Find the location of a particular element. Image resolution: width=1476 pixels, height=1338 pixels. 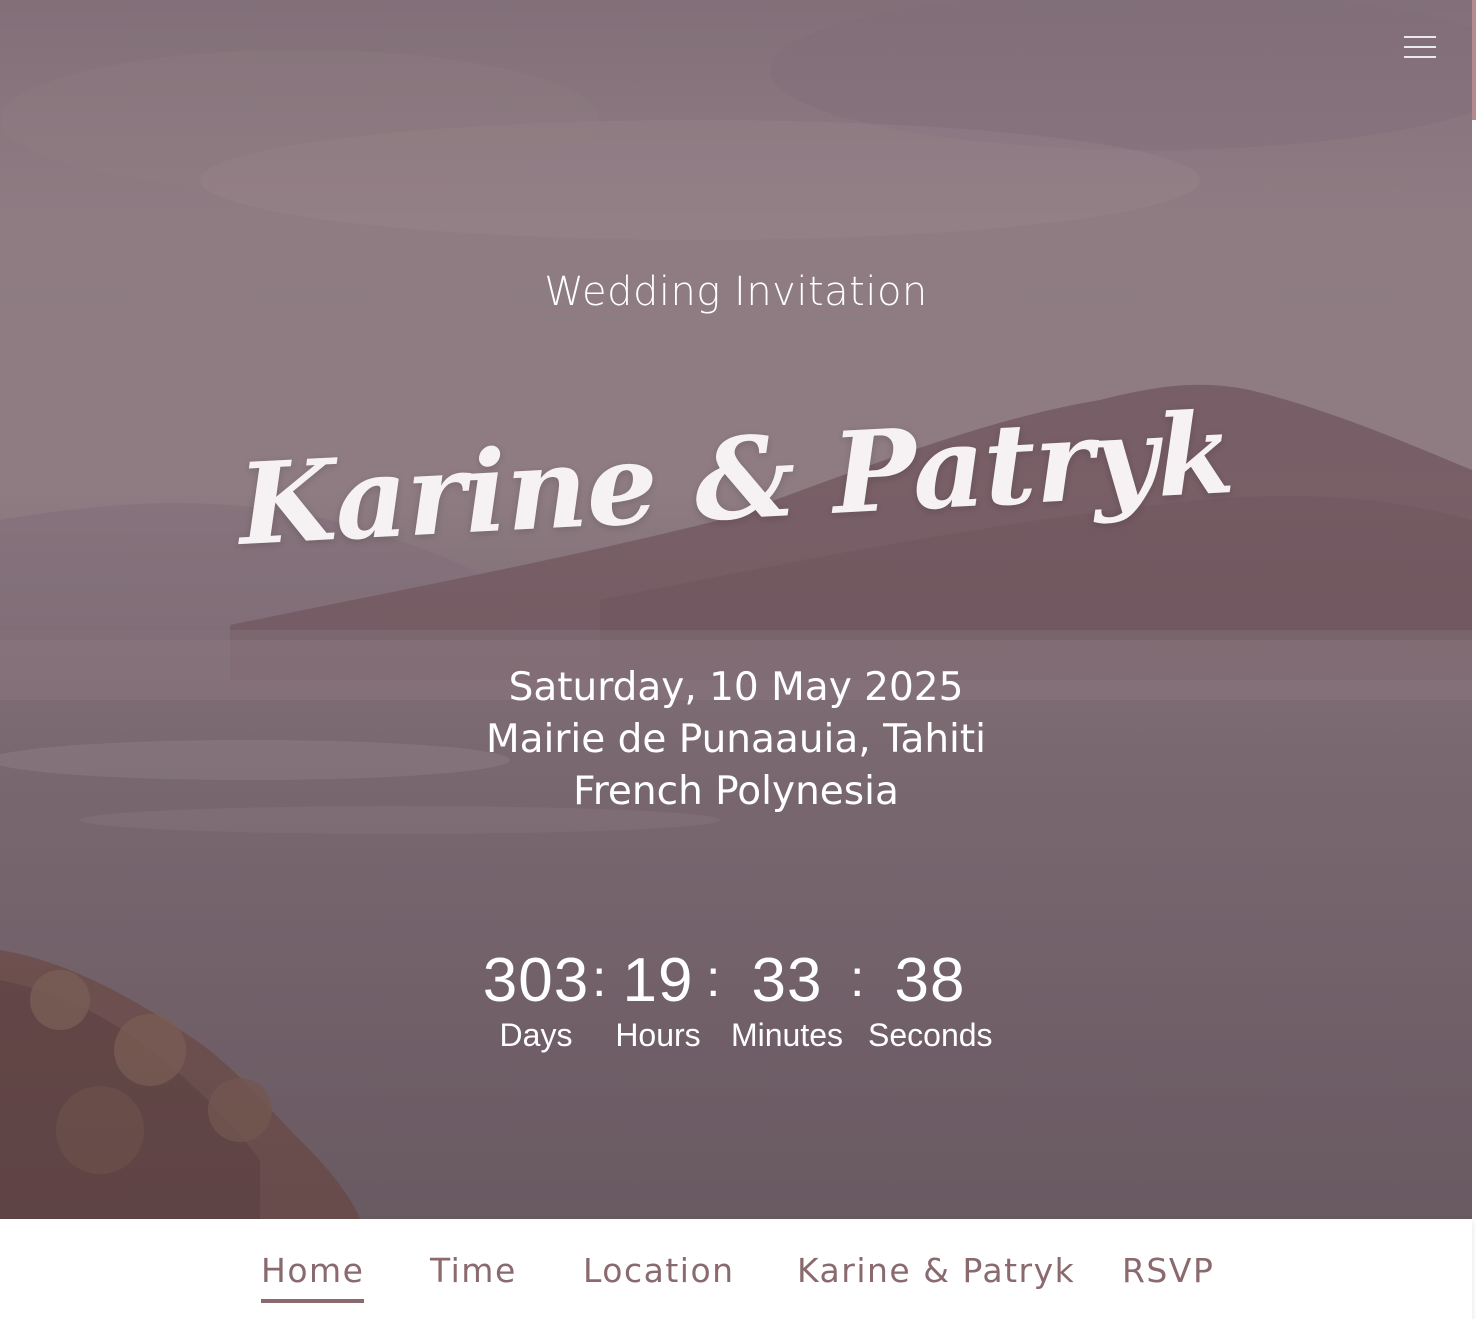

scroll-edge-accent is located at coordinates (1474, 60).